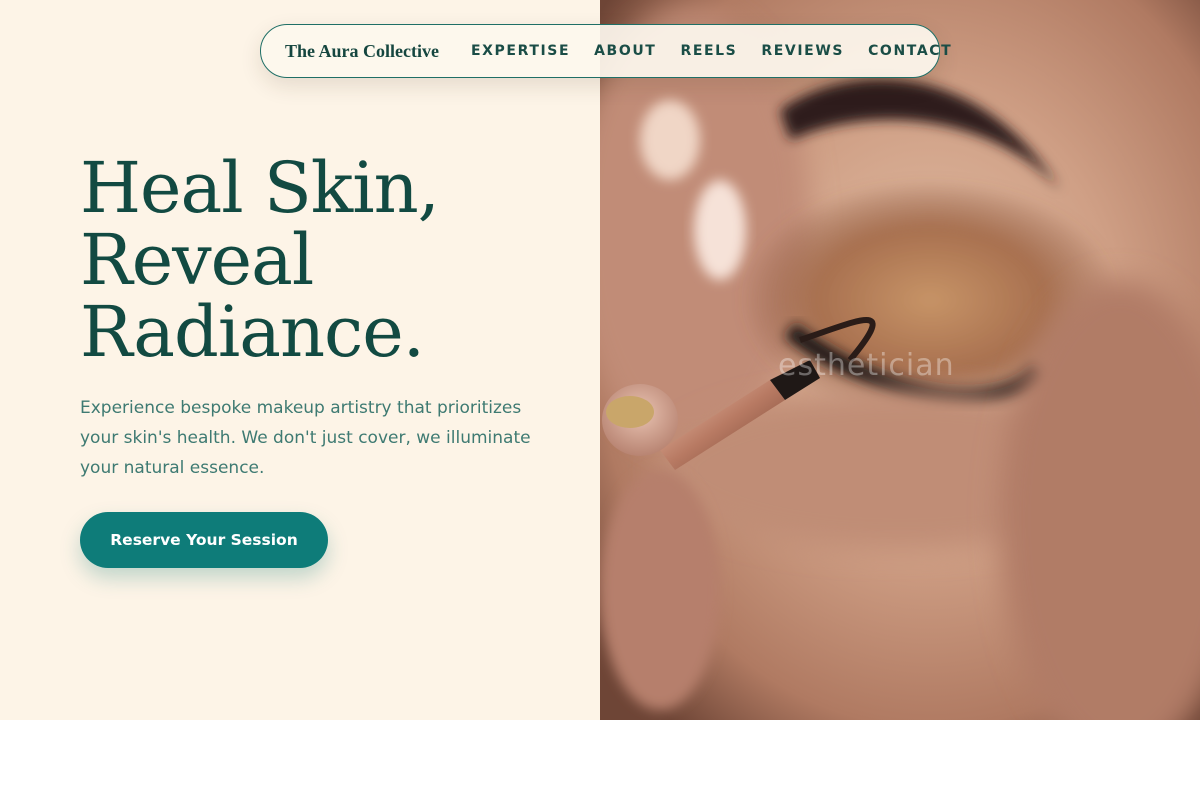  What do you see at coordinates (252, 332) in the screenshot?
I see `headline-line-3: Radiance.` at bounding box center [252, 332].